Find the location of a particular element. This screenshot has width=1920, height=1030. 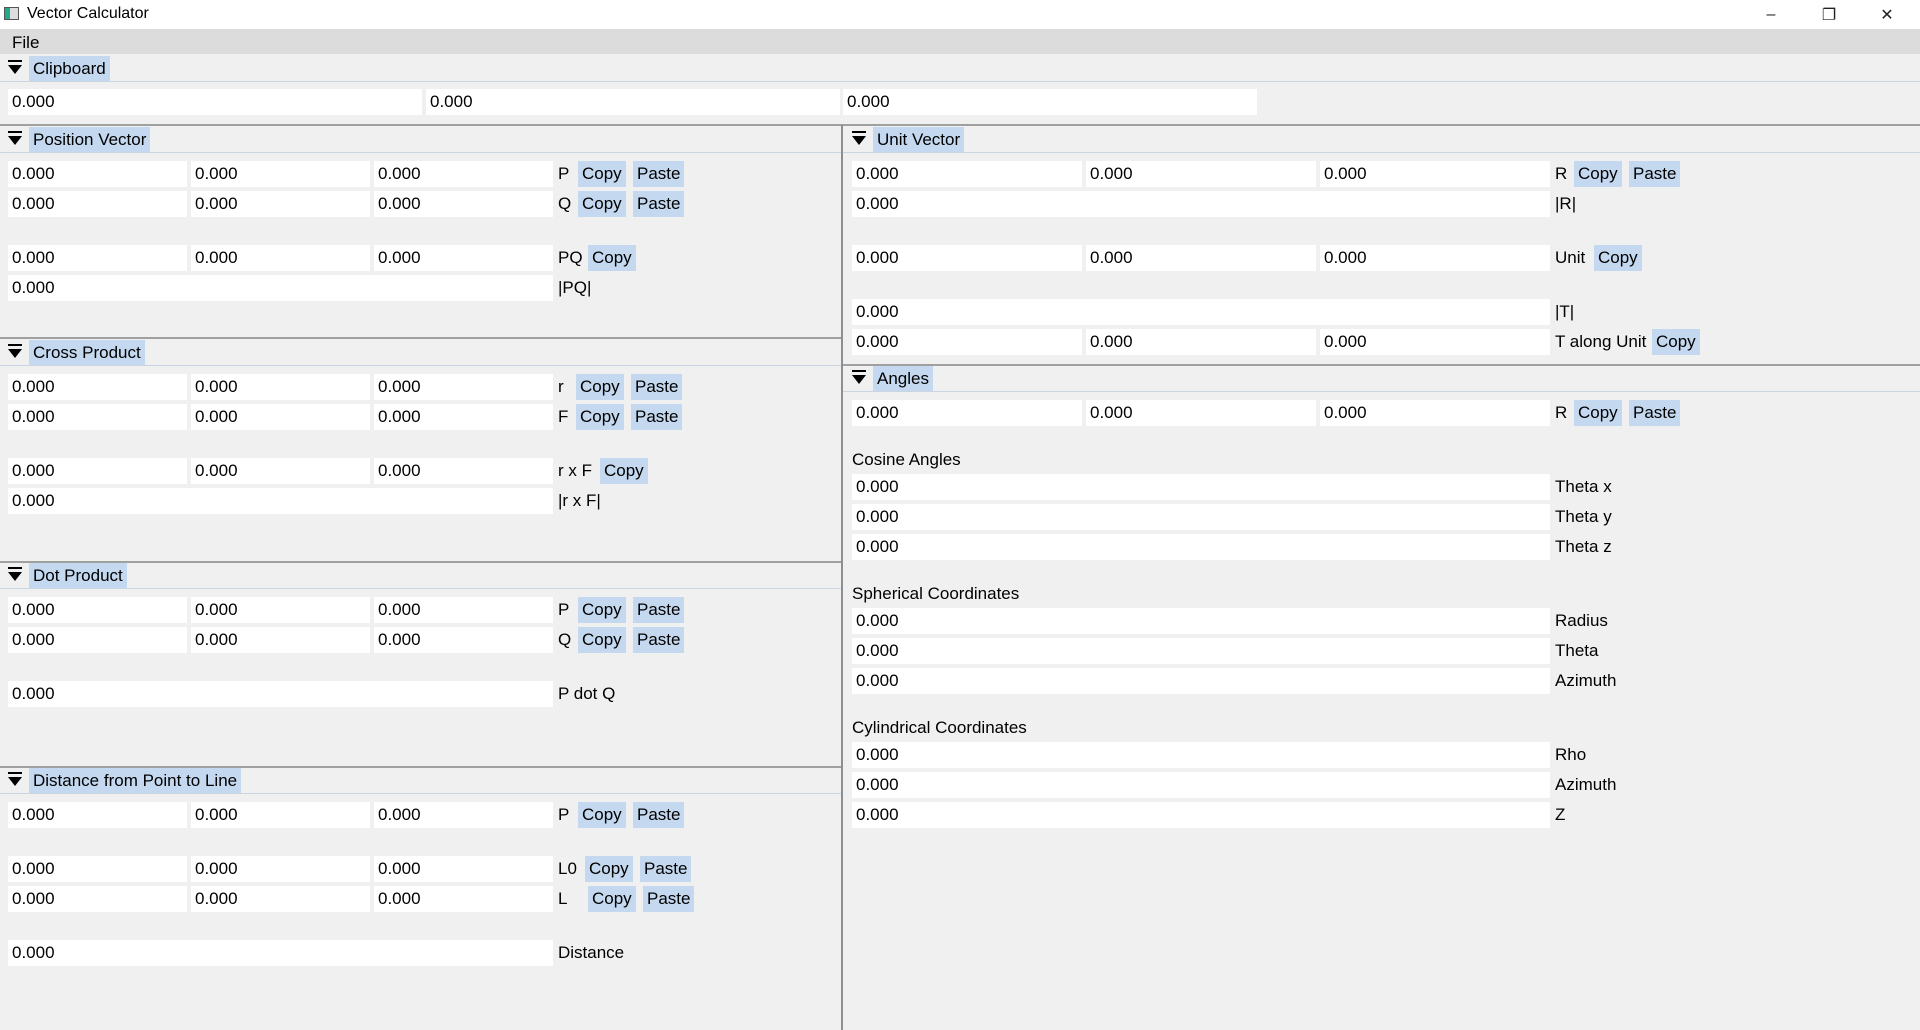

uv-r-paste-button: Paste is located at coordinates (1655, 174).